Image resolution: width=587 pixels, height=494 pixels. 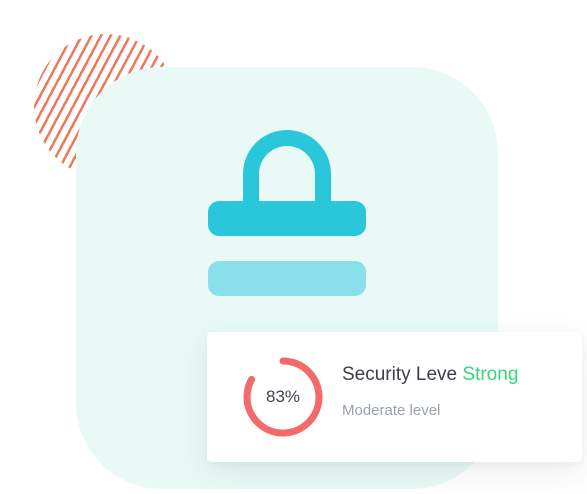 I want to click on security-strength: Strong, so click(x=490, y=374).